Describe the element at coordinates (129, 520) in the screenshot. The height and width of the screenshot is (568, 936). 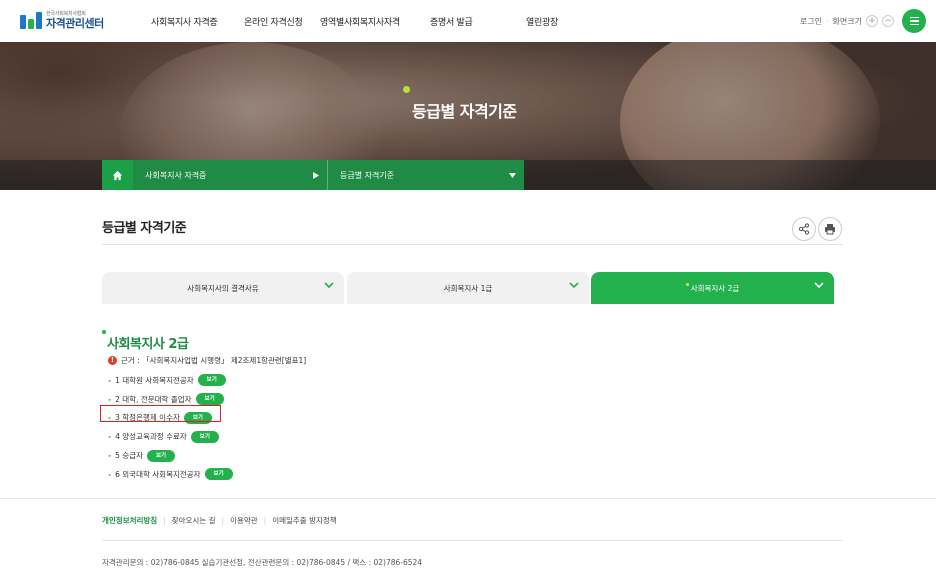
I see `footer-link-privacy: 개인정보처리방침` at that location.